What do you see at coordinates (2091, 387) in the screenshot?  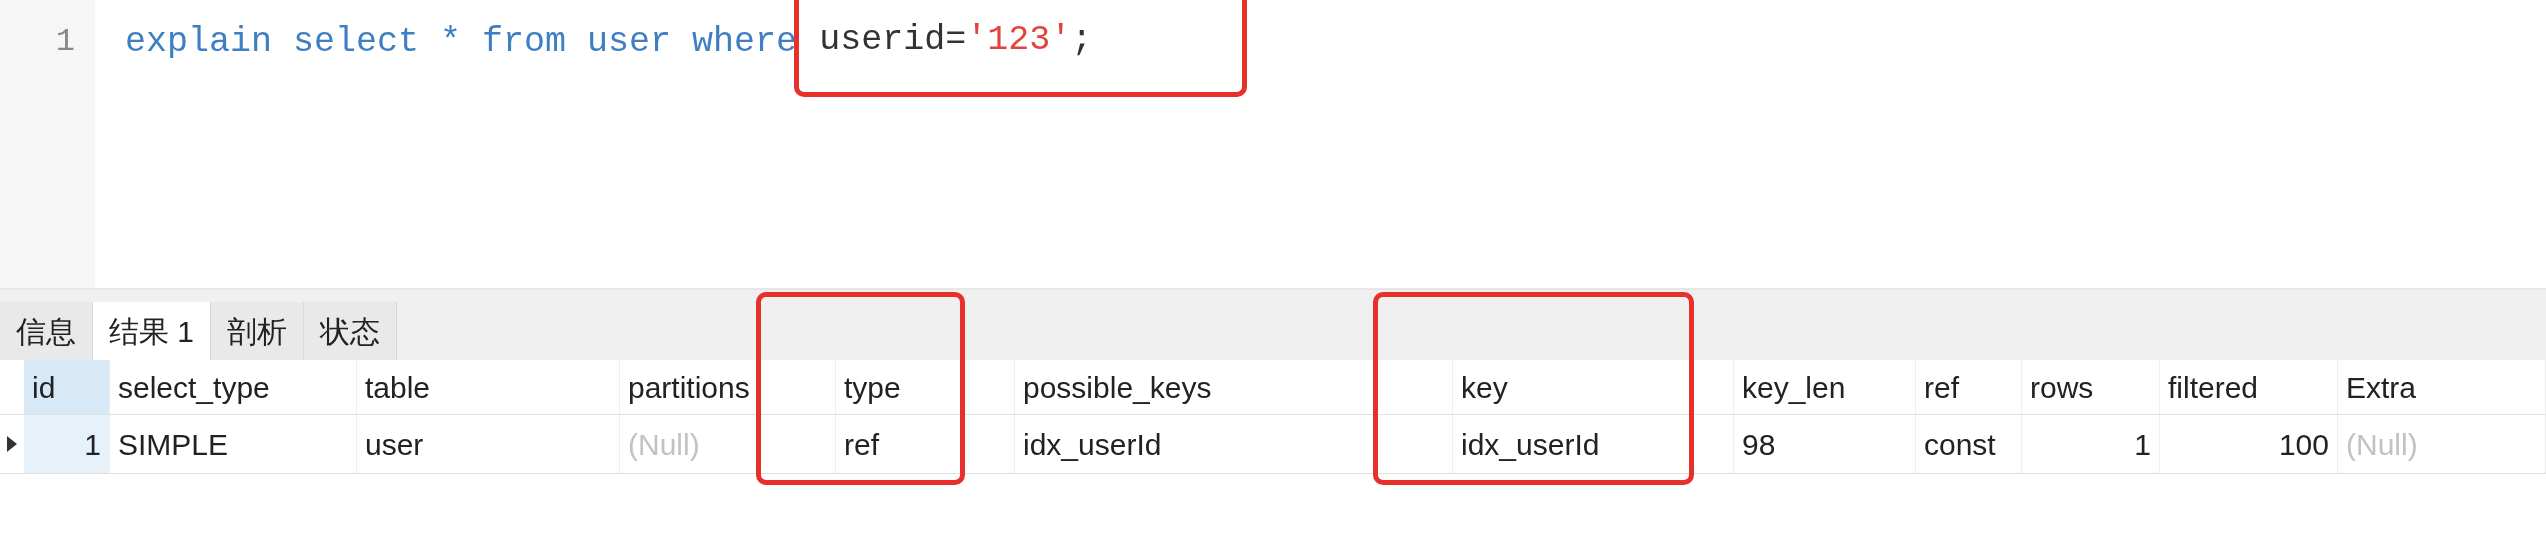 I see `column-header: rows` at bounding box center [2091, 387].